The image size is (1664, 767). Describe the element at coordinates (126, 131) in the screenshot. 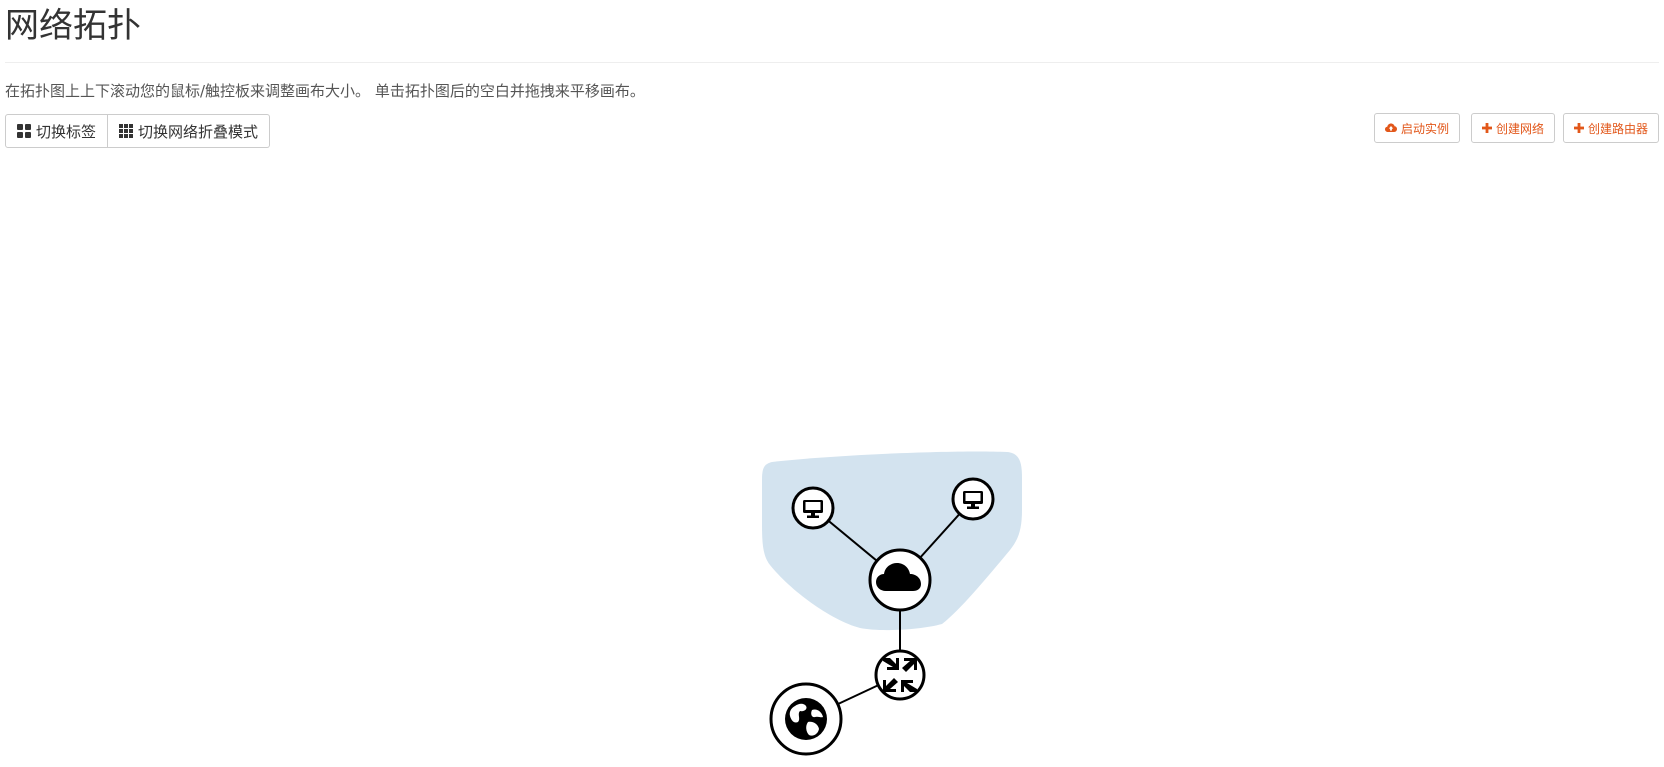

I see `th-icon` at that location.